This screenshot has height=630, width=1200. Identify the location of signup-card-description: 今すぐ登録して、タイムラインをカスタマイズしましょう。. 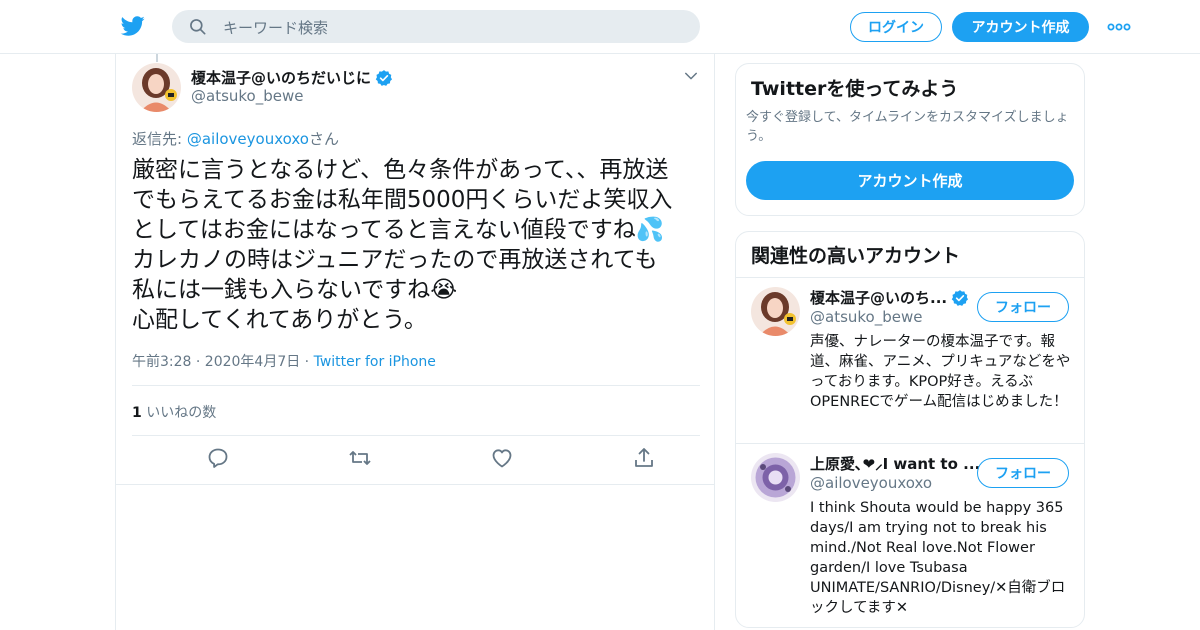
(907, 127).